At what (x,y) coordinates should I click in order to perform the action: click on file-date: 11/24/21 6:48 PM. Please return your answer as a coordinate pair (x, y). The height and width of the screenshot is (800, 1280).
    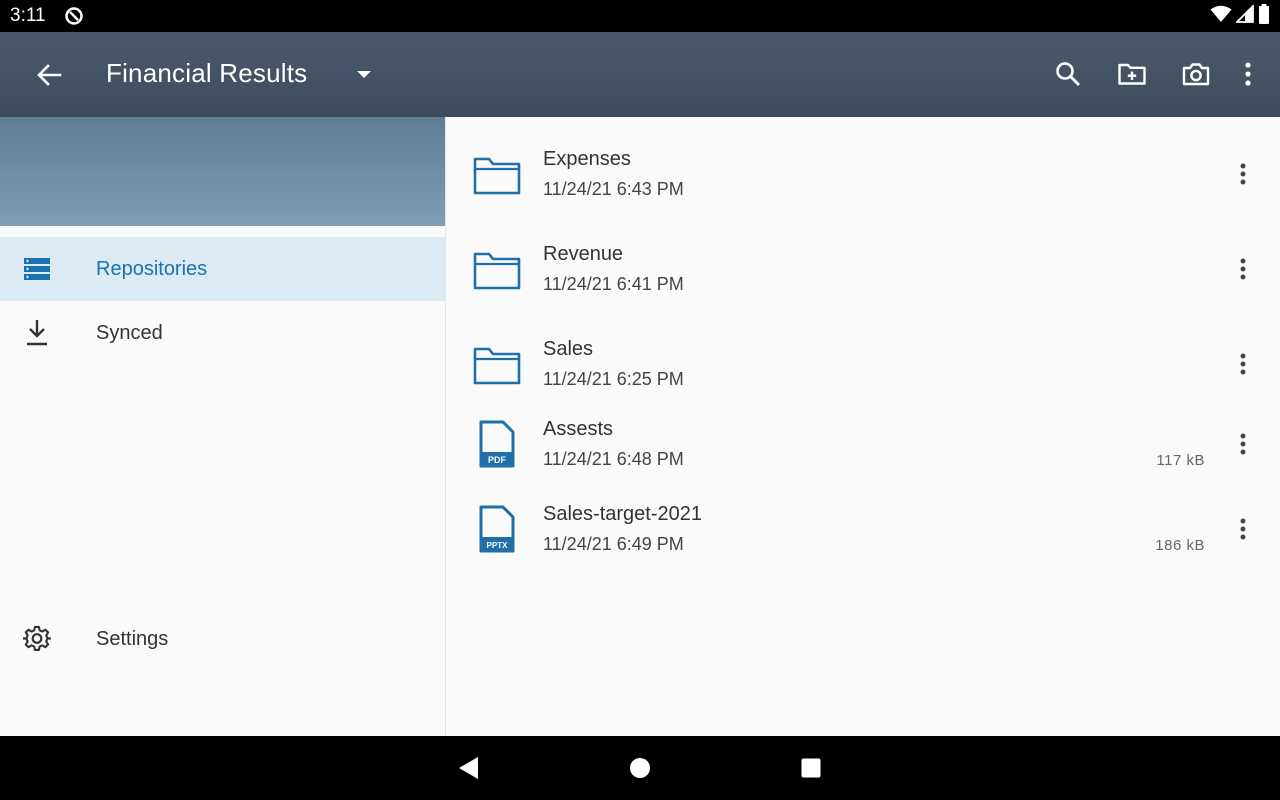
    Looking at the image, I should click on (613, 459).